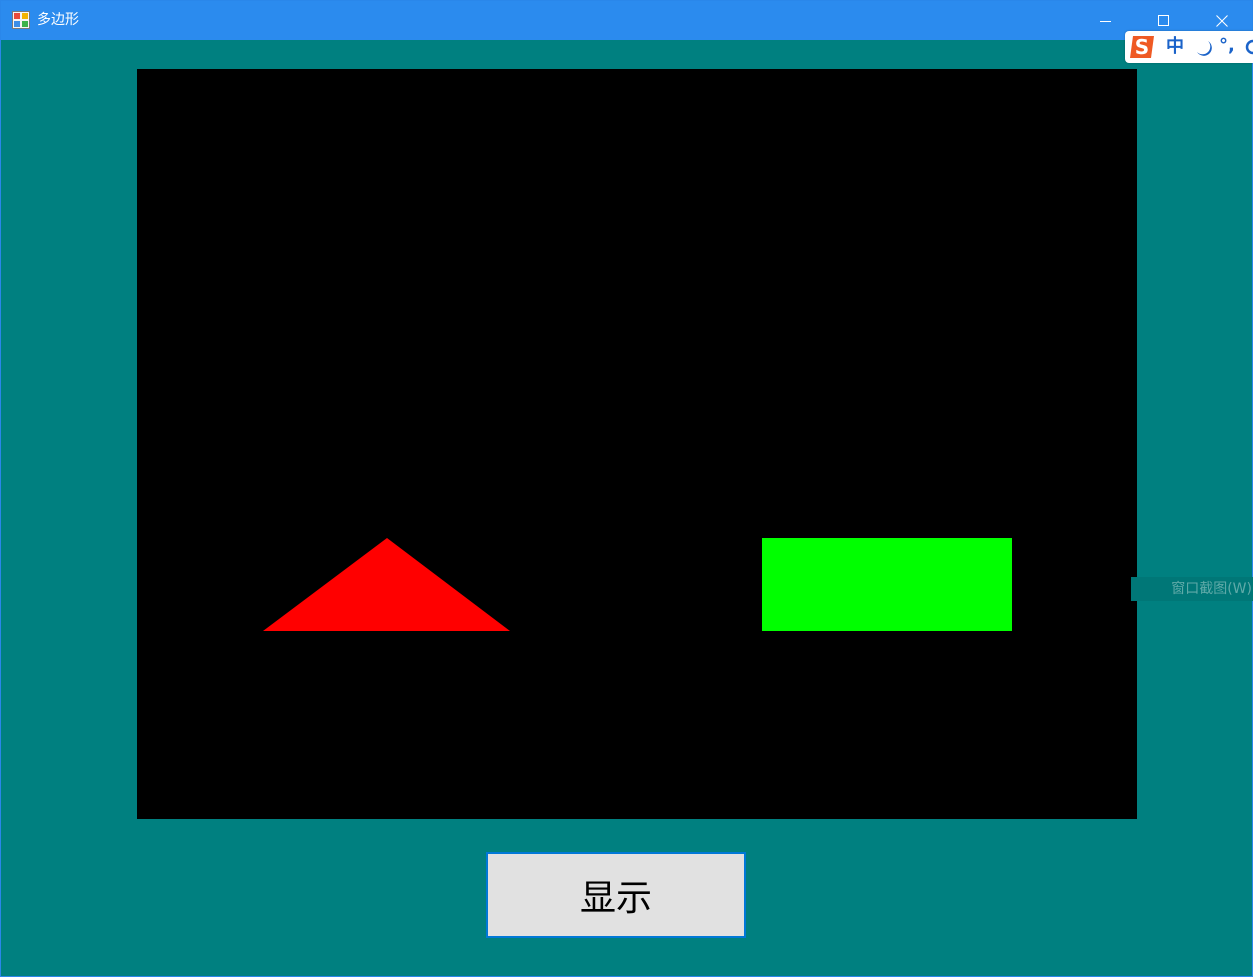 This screenshot has height=977, width=1253. I want to click on svg-text: S, so click(1142, 47).